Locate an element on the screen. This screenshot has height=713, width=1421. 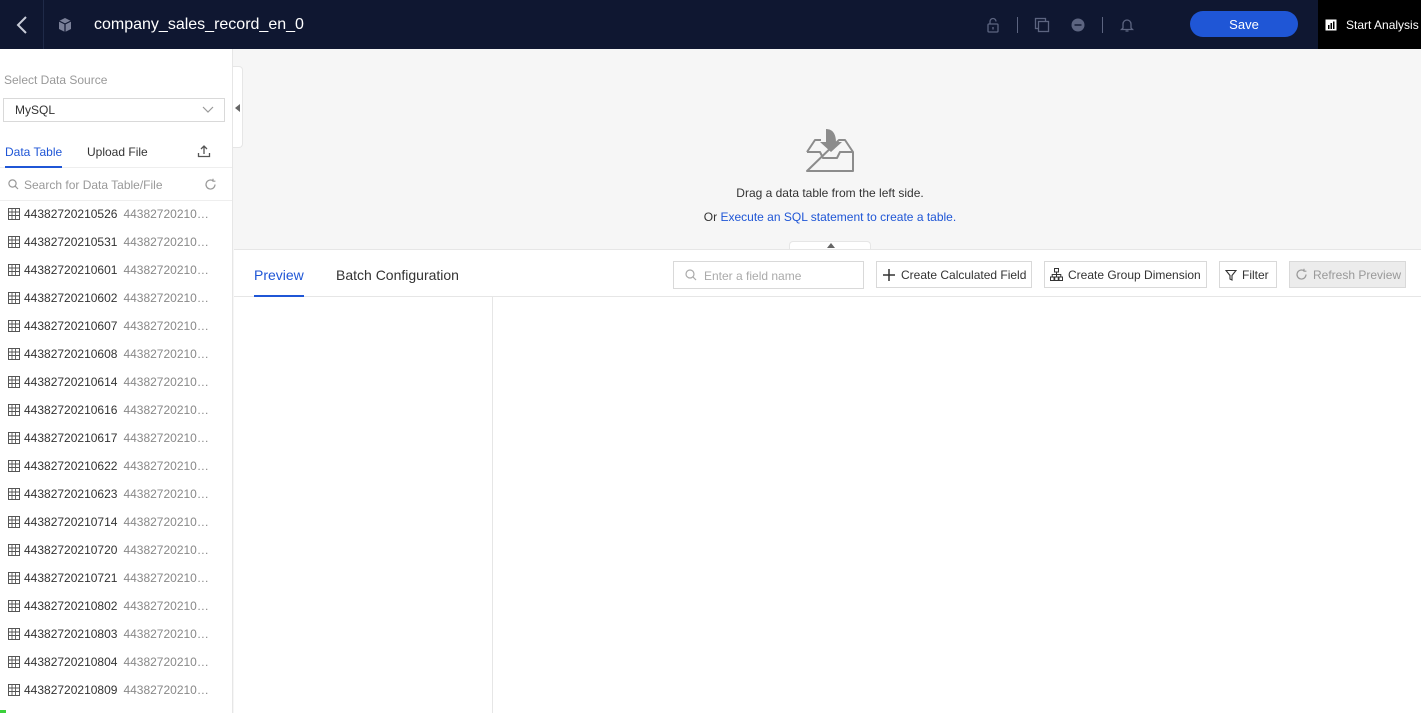
table-list-item: 44382720210607 44382720210607 is located at coordinates (116, 326).